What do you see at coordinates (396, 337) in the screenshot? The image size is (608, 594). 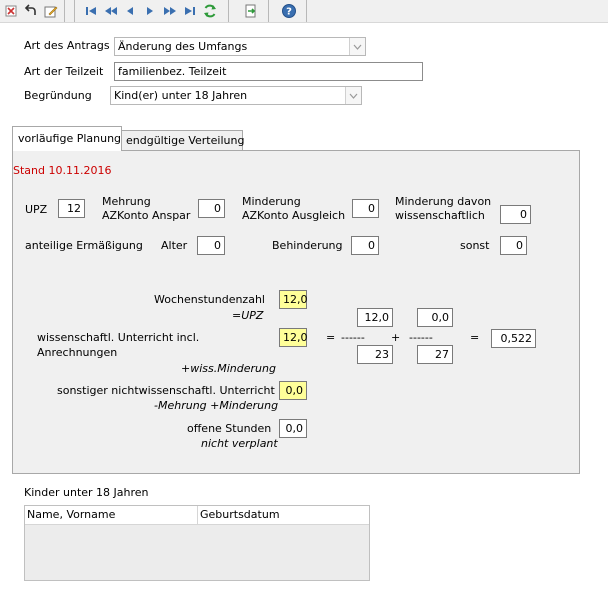 I see `plus-sign: +` at bounding box center [396, 337].